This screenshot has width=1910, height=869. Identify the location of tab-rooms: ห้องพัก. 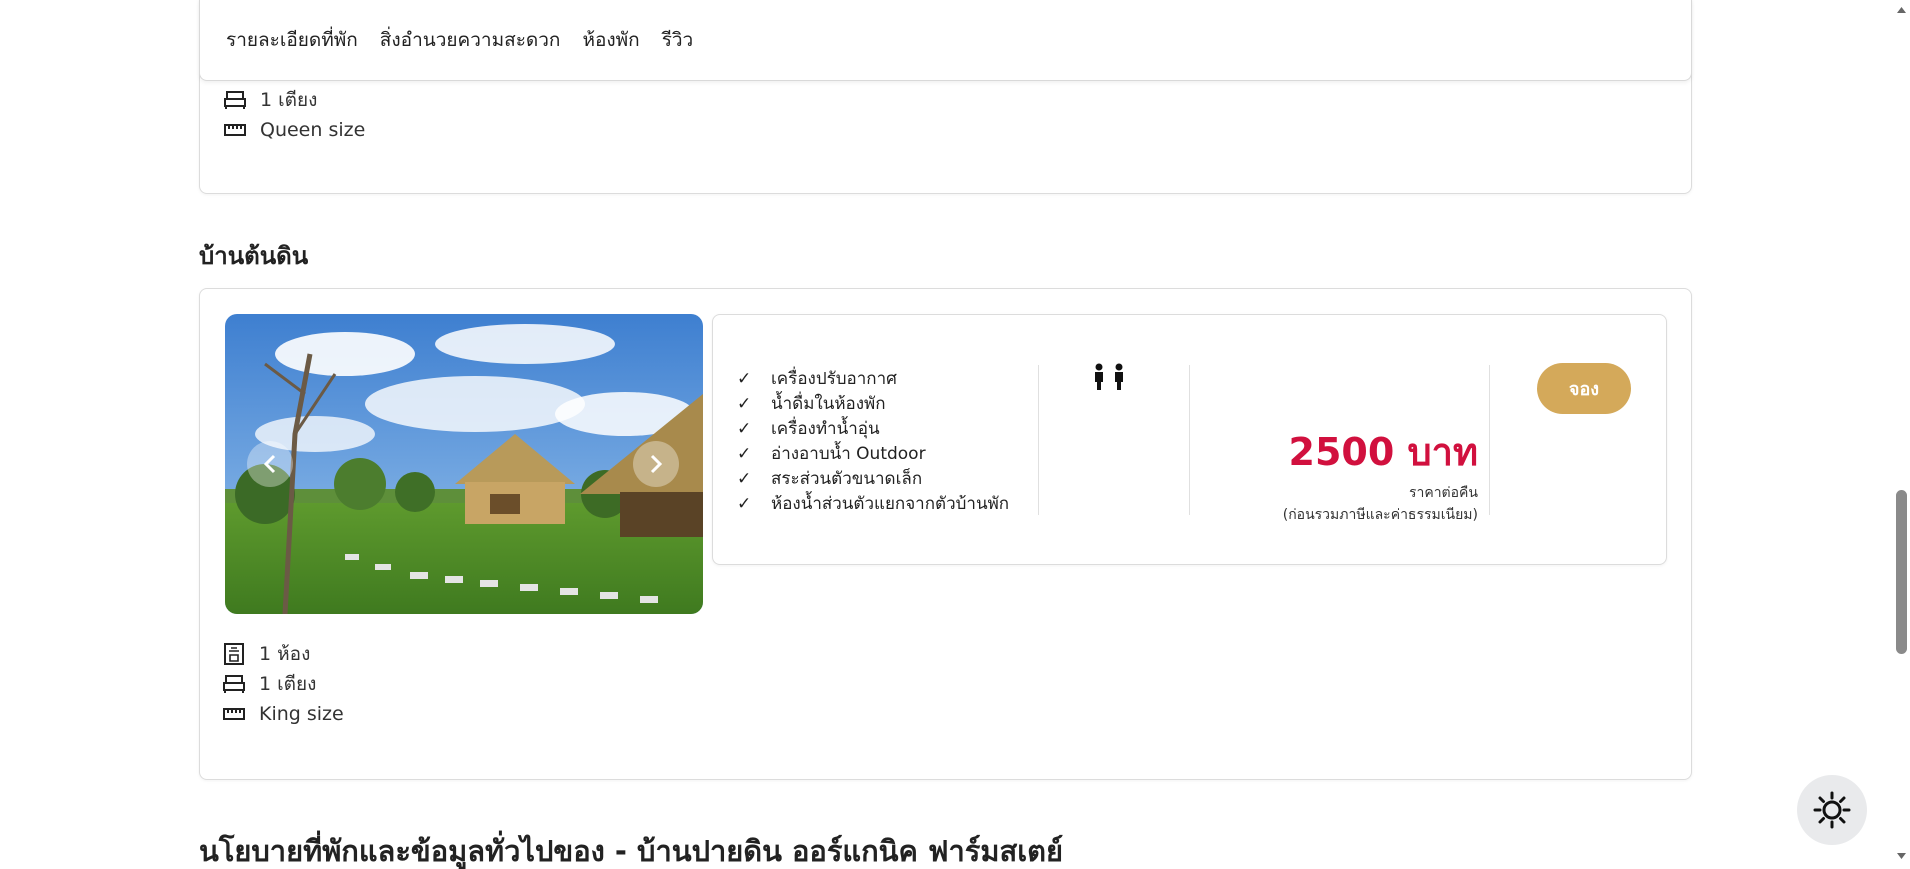
(610, 40).